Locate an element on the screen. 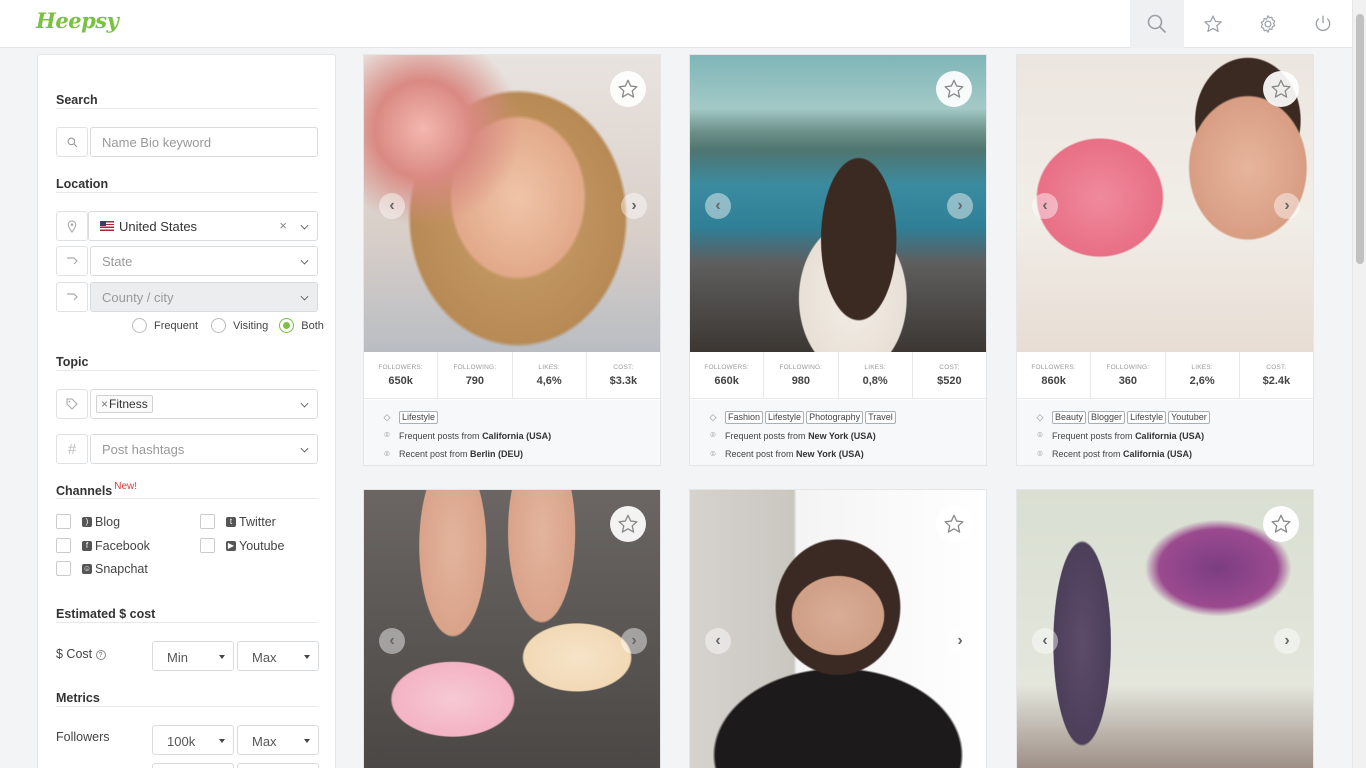 The height and width of the screenshot is (768, 1366). nav-star-icon is located at coordinates (1213, 24).